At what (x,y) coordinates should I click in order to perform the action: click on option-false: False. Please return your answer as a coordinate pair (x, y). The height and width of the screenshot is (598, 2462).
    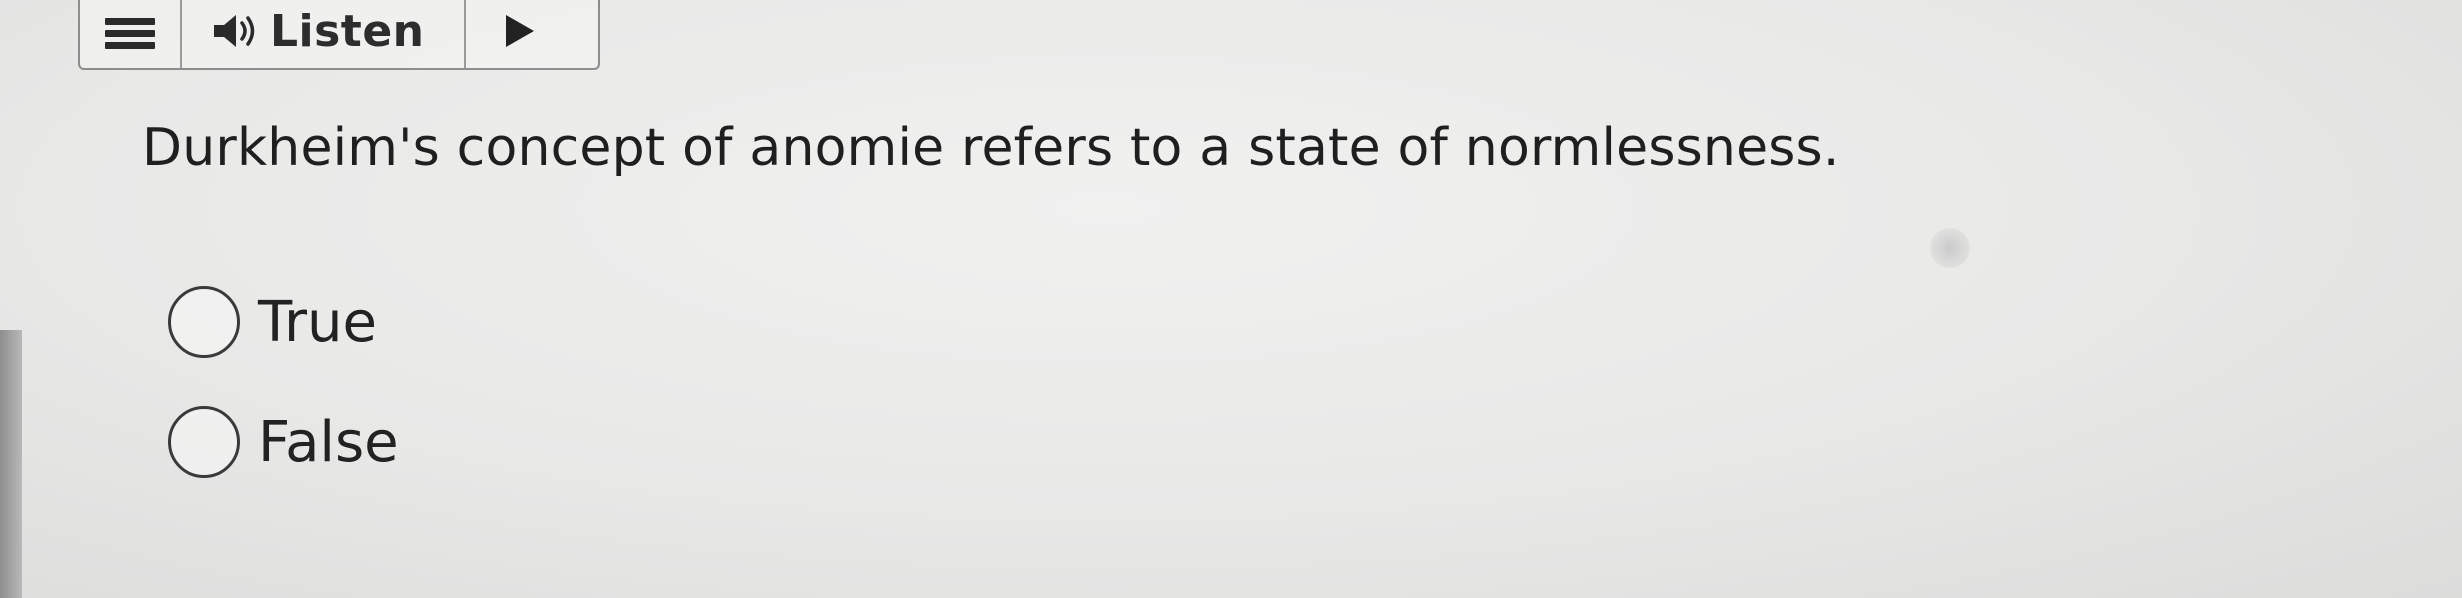
    Looking at the image, I should click on (283, 442).